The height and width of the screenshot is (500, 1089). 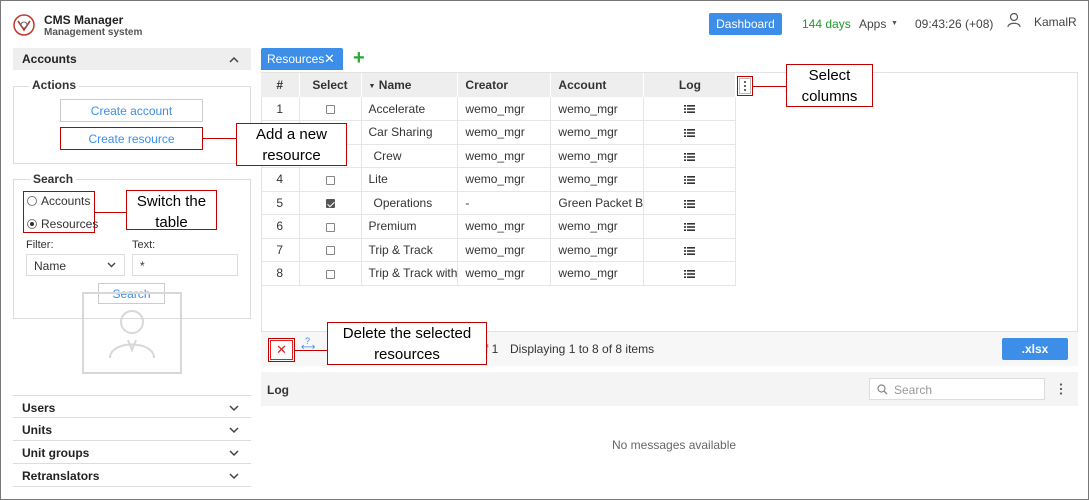 What do you see at coordinates (132, 125) in the screenshot?
I see `actions-panel` at bounding box center [132, 125].